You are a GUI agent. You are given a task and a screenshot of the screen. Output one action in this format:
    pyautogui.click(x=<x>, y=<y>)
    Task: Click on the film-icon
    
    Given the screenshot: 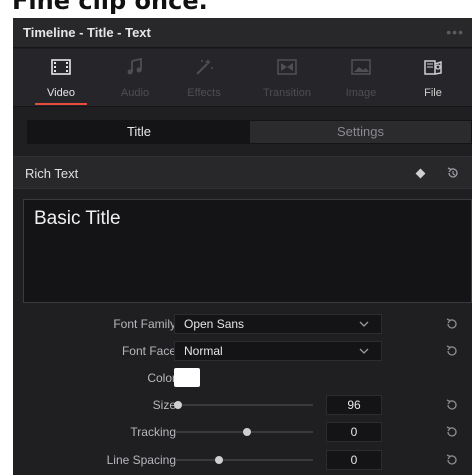 What is the action you would take?
    pyautogui.click(x=61, y=67)
    